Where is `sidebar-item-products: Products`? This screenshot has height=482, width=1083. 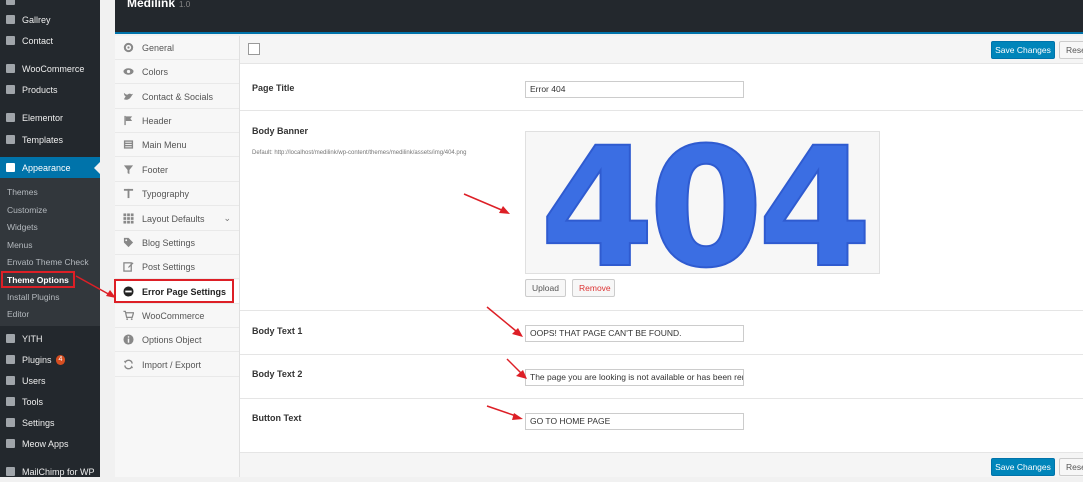 sidebar-item-products: Products is located at coordinates (50, 89).